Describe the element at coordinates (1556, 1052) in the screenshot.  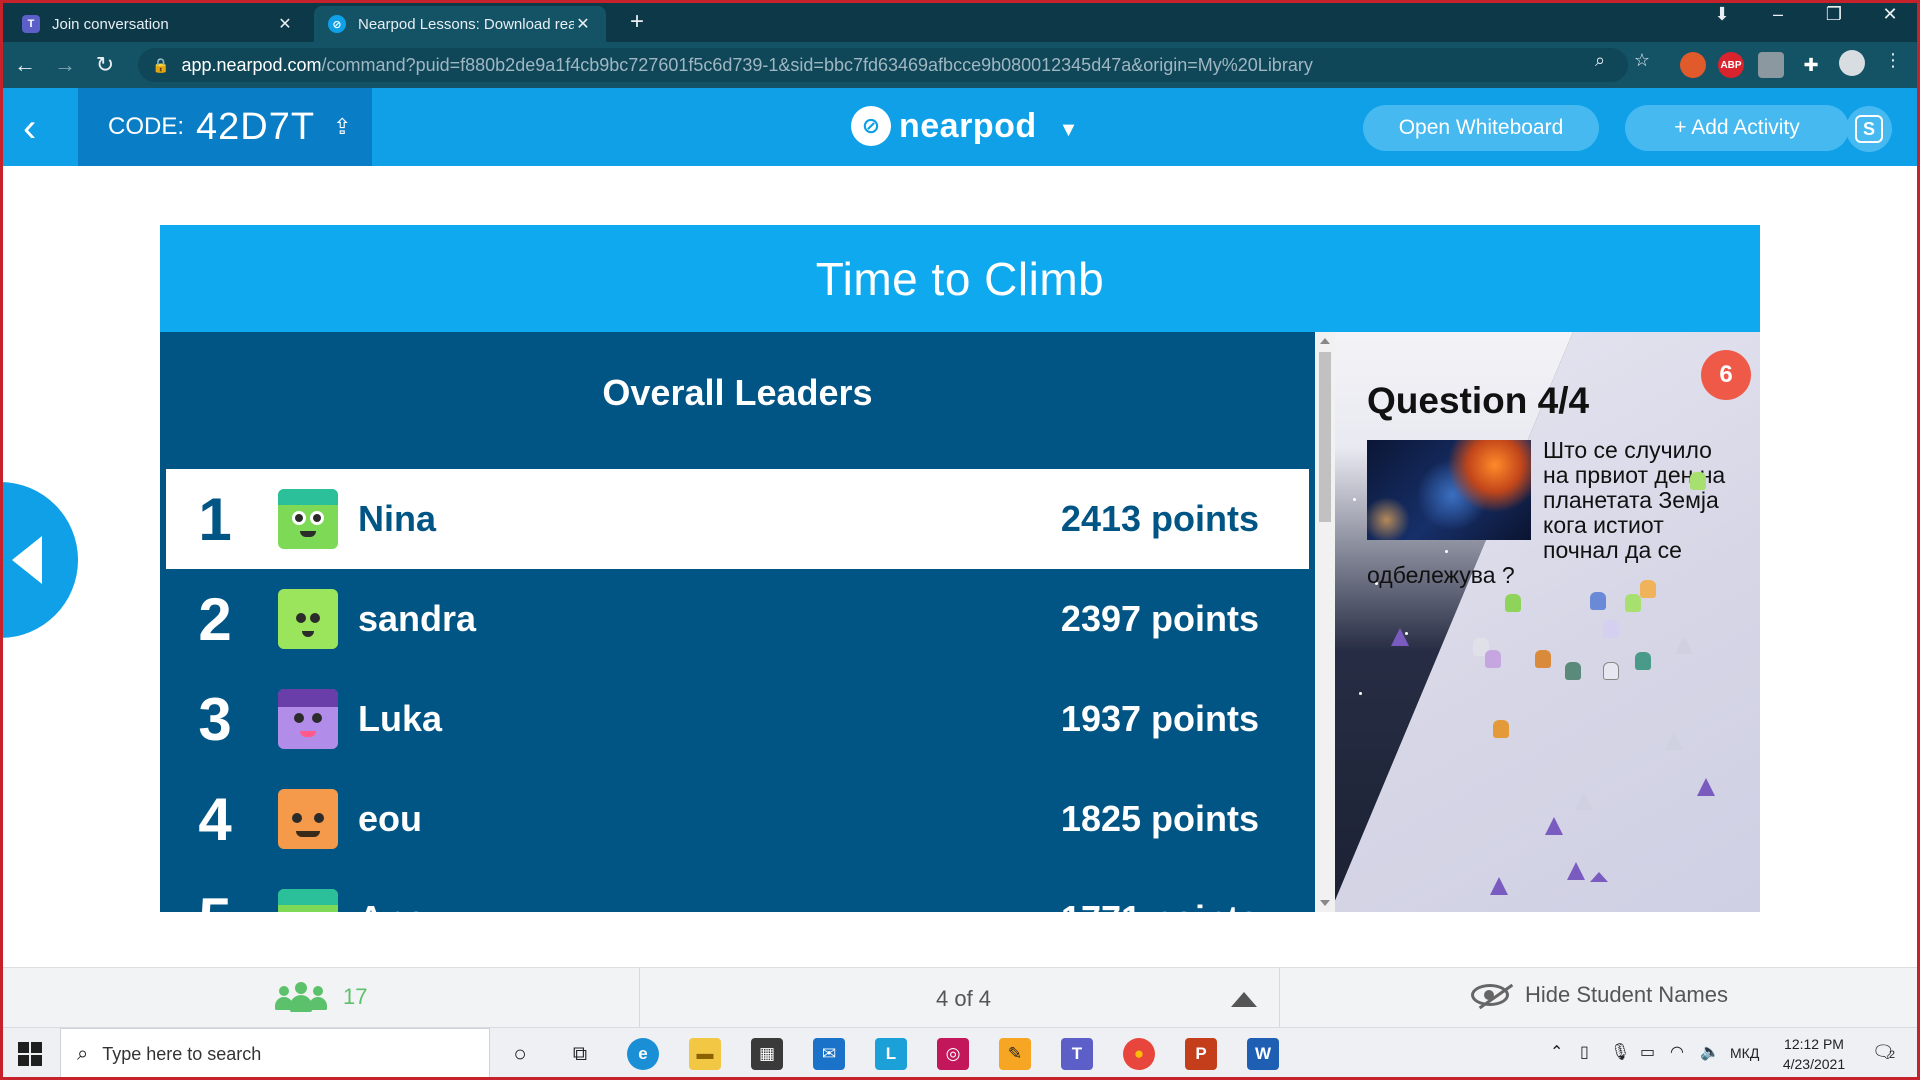
I see `show-hidden-icons: ⌃` at that location.